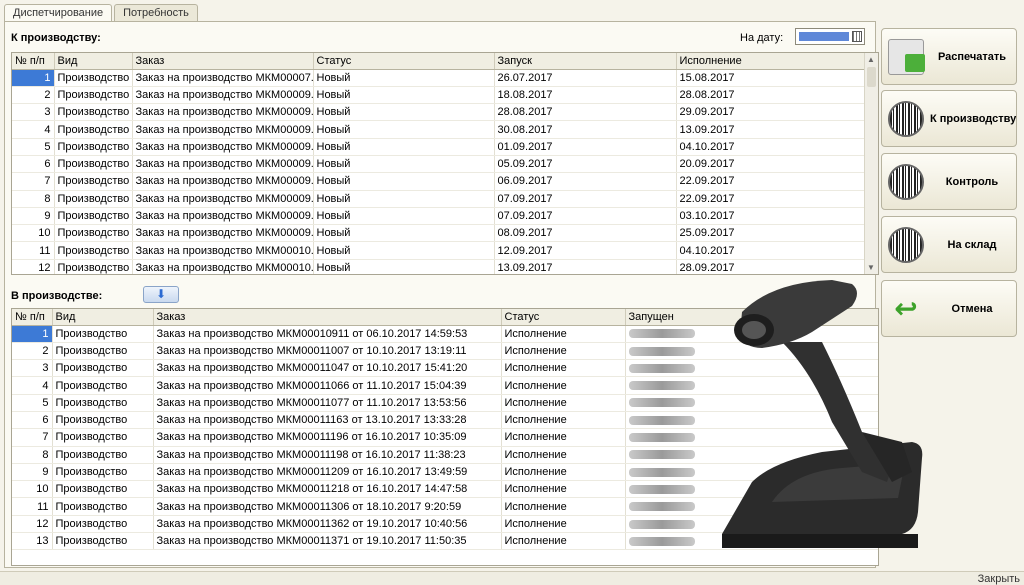 This screenshot has width=1024, height=585. Describe the element at coordinates (32, 403) in the screenshot. I see `table-cell: 5` at that location.